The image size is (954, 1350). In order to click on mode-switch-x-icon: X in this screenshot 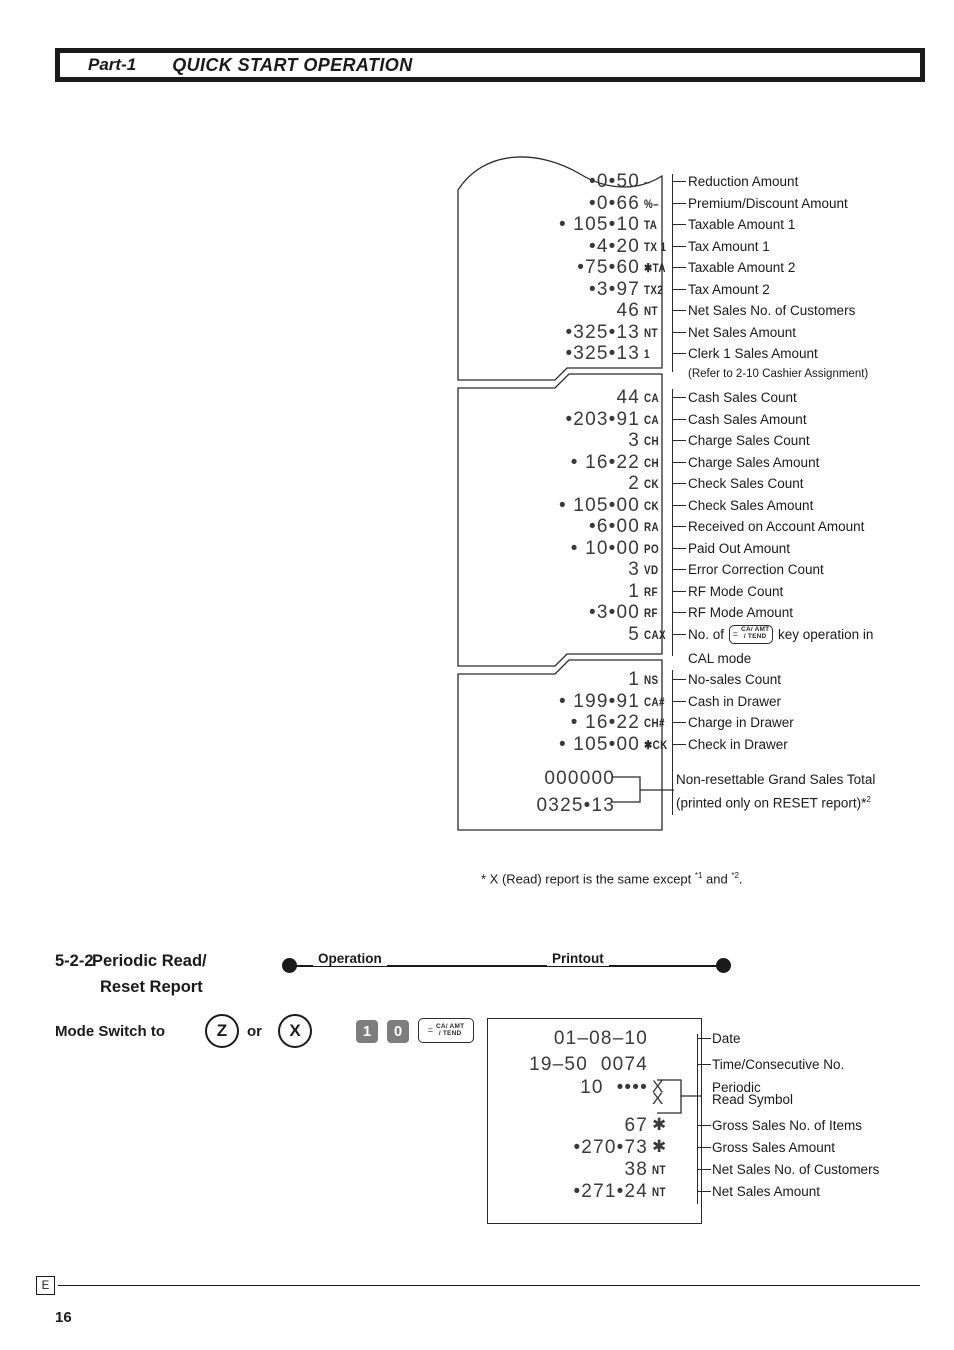, I will do `click(295, 1031)`.